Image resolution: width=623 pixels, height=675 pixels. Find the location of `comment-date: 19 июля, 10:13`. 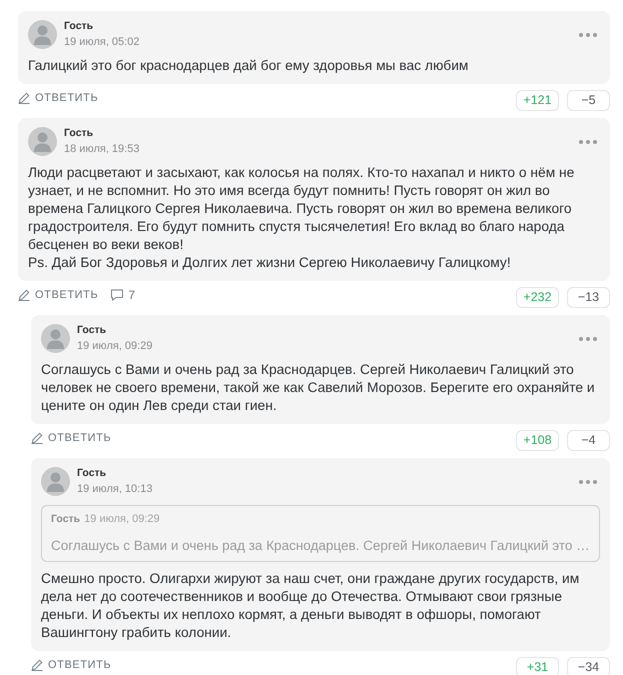

comment-date: 19 июля, 10:13 is located at coordinates (114, 489).